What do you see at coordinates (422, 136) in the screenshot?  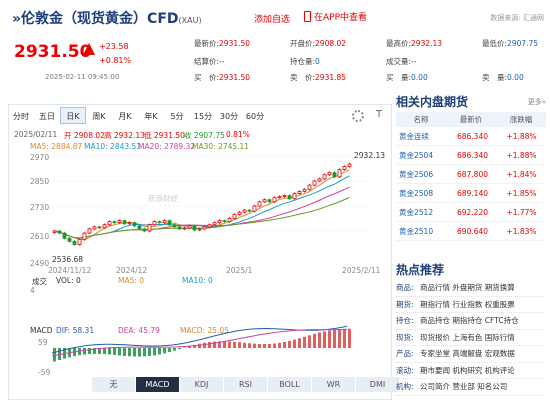 I see `futures-name: 黄金连续` at bounding box center [422, 136].